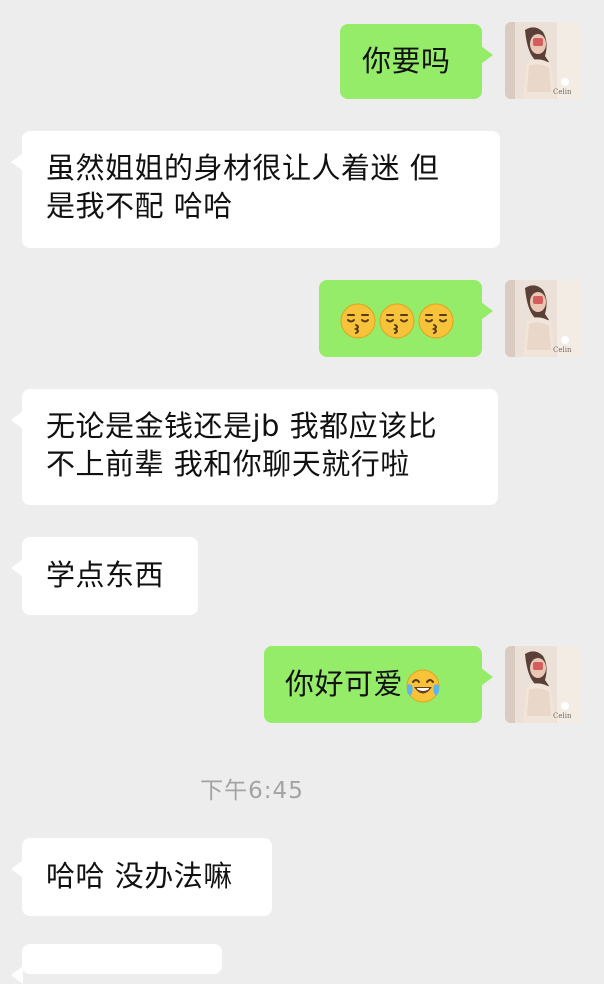  Describe the element at coordinates (228, 464) in the screenshot. I see `message-line: 不上前辈 我和你聊天就行啦` at that location.